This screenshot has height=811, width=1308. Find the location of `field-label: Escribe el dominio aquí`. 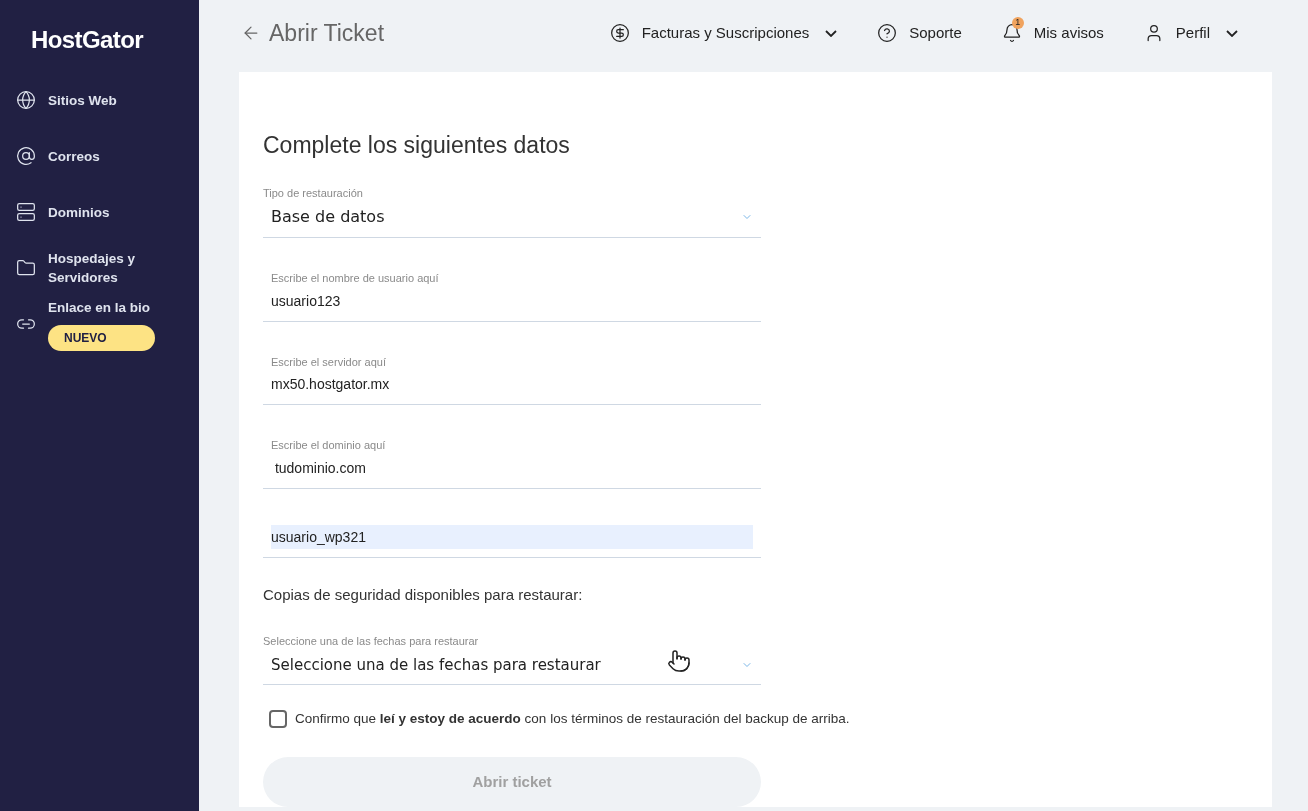

field-label: Escribe el dominio aquí is located at coordinates (329, 445).